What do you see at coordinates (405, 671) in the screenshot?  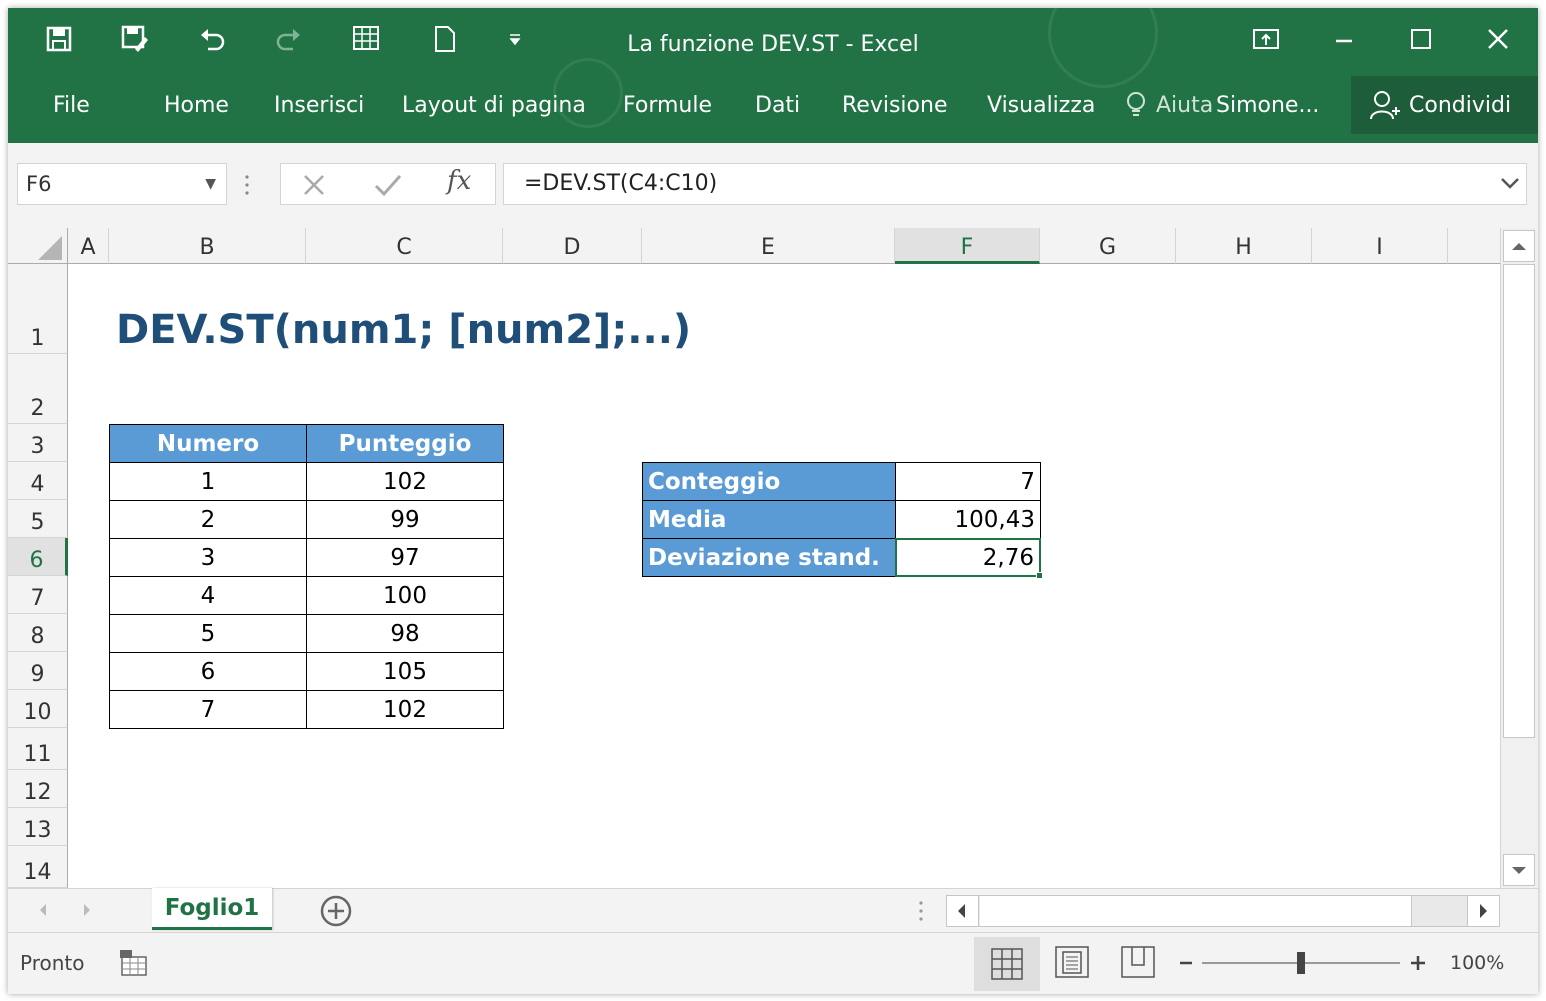 I see `table-cell-punteggio: 105` at bounding box center [405, 671].